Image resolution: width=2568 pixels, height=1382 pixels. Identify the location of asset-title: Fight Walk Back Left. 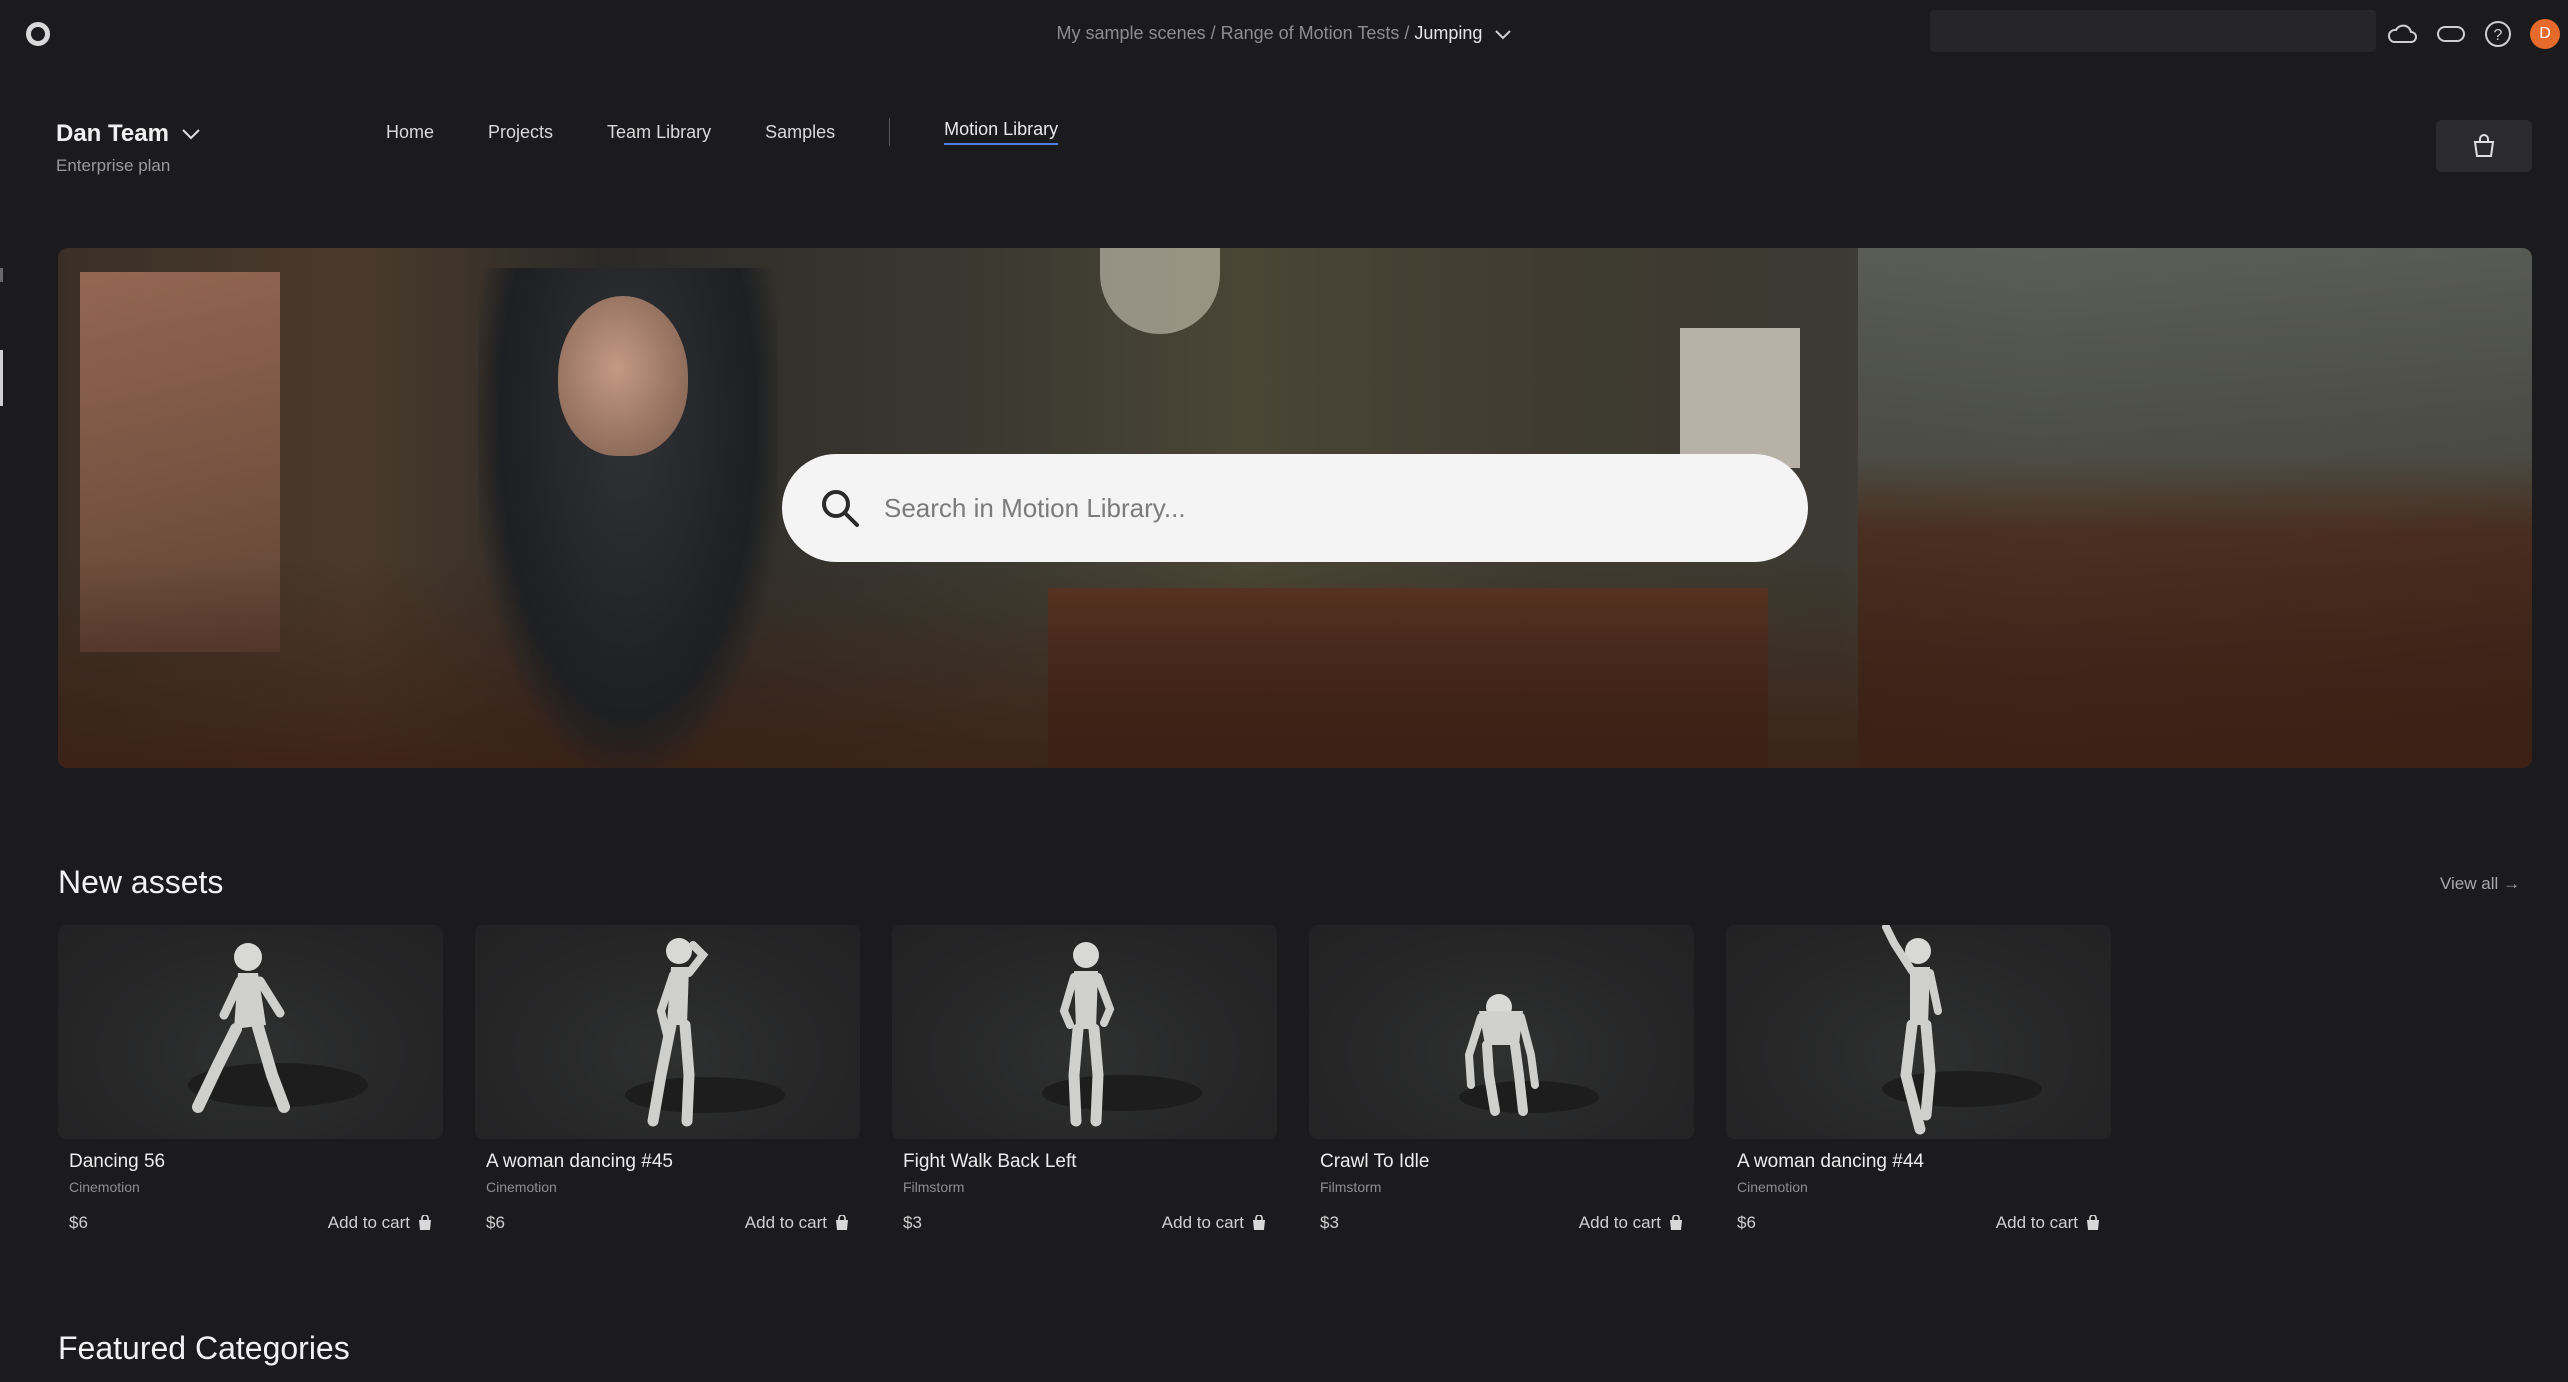
(1084, 1162).